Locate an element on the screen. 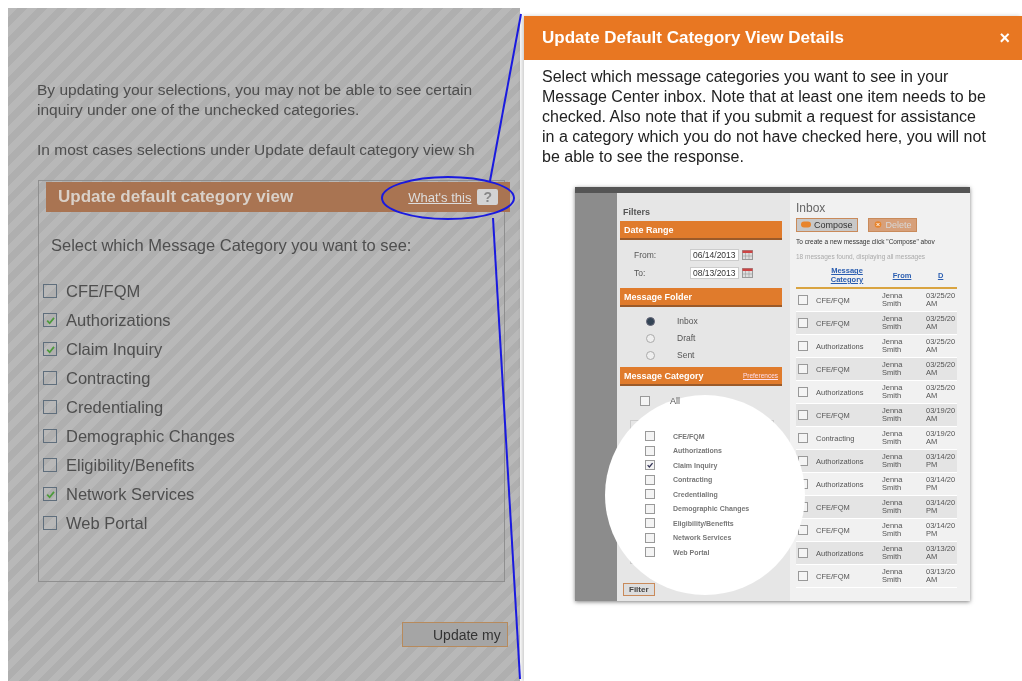 This screenshot has height=681, width=1022. category-label: Credentialing is located at coordinates (115, 407).